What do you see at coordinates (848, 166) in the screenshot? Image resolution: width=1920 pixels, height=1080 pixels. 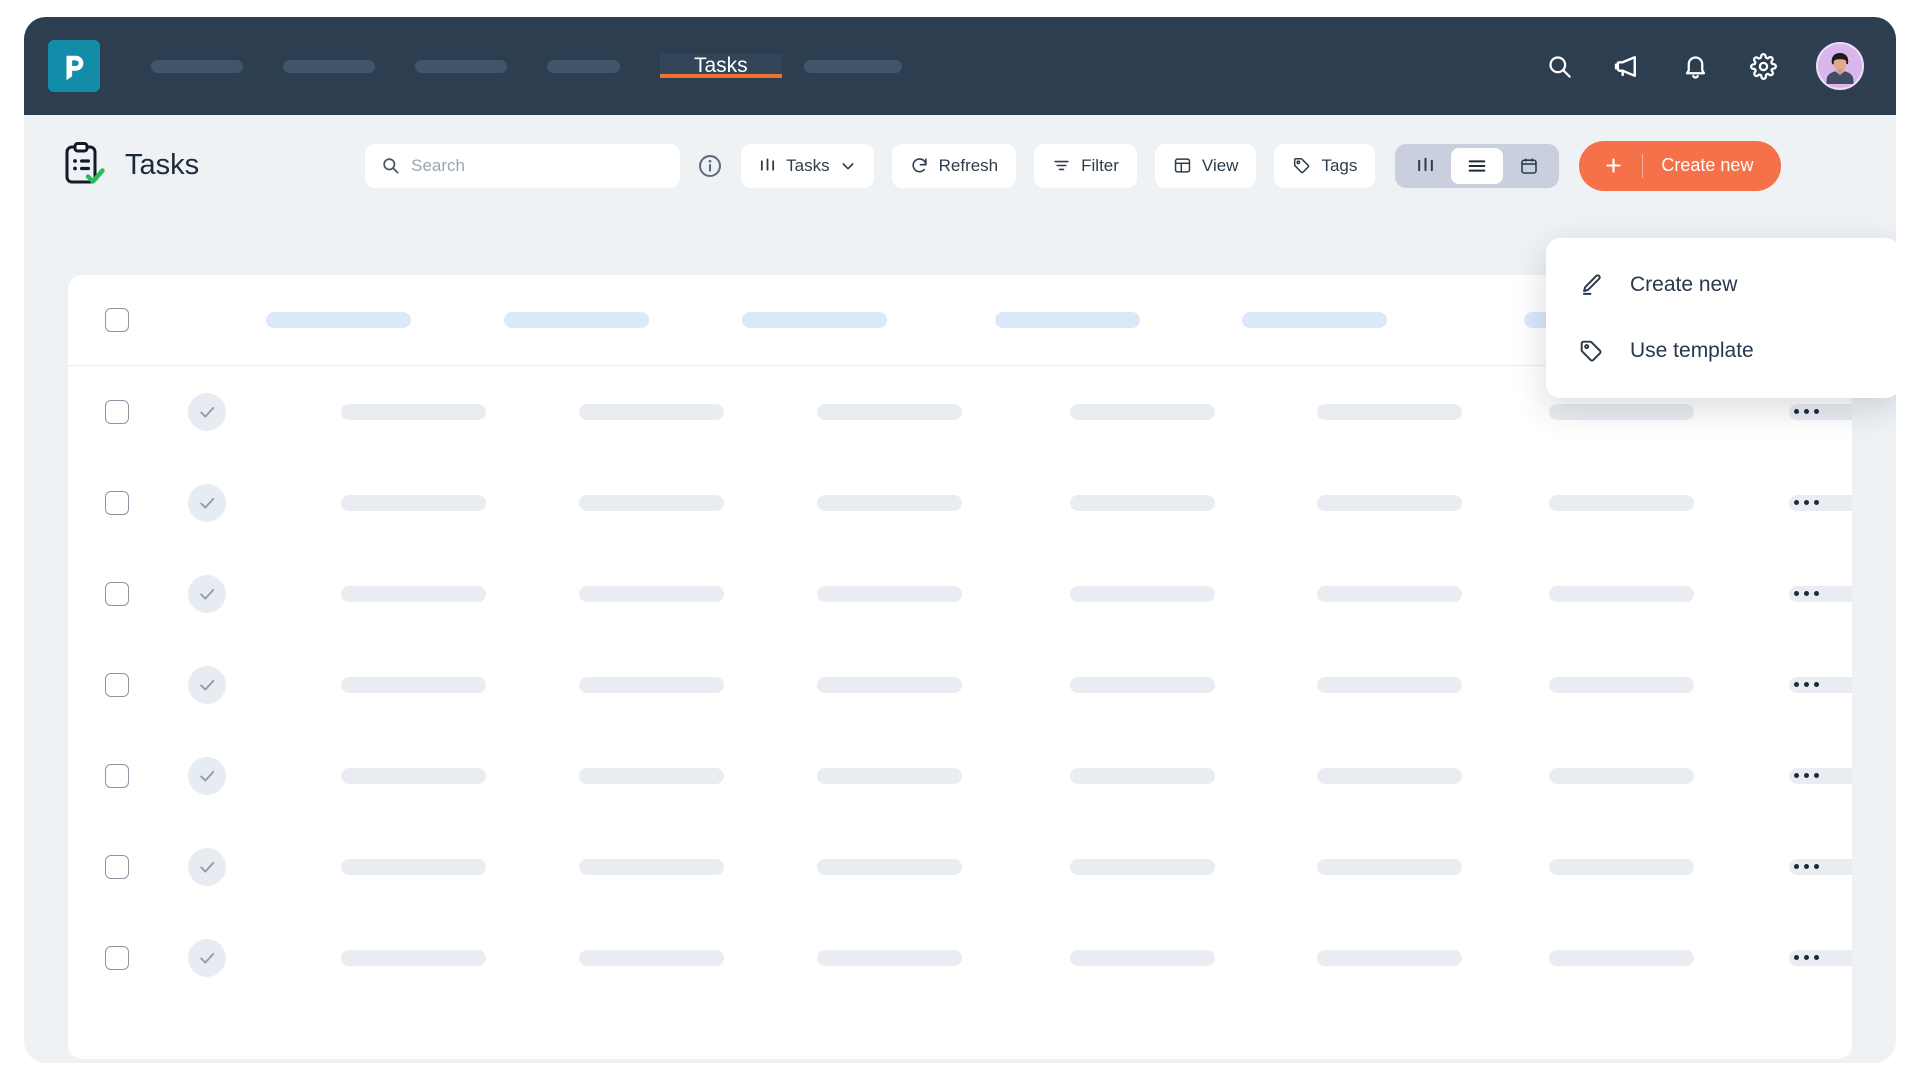 I see `chevron-down-icon` at bounding box center [848, 166].